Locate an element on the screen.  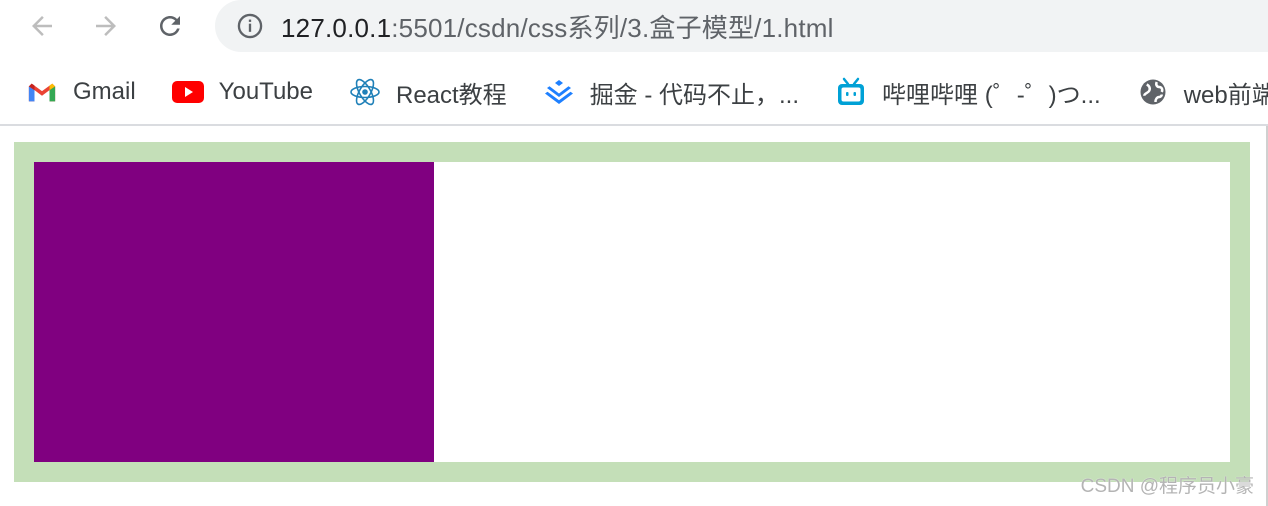
reload-icon is located at coordinates (170, 25).